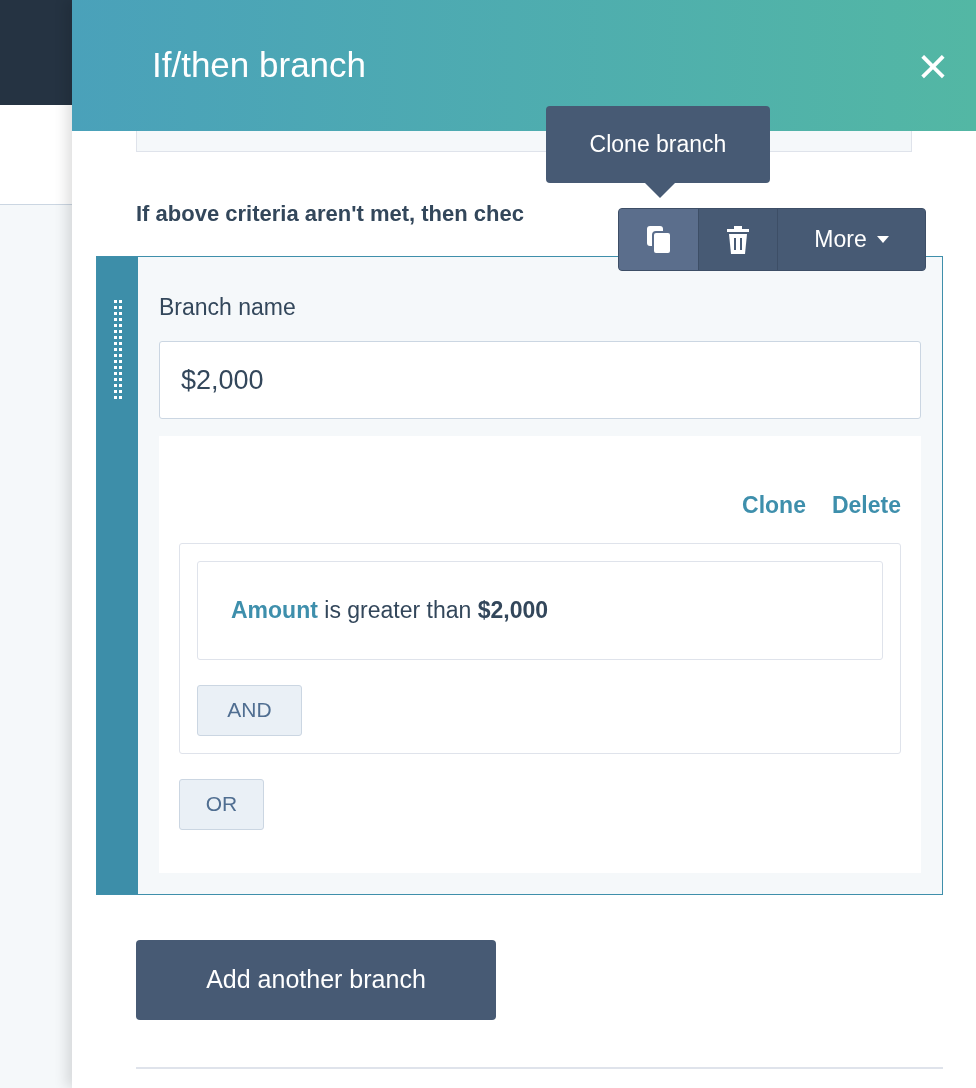 This screenshot has width=976, height=1088. I want to click on clone-button, so click(658, 239).